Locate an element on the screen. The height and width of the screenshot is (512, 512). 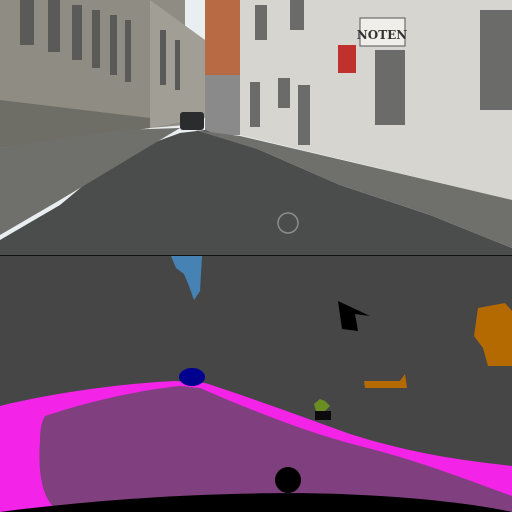
red-shop-banner is located at coordinates (347, 59).